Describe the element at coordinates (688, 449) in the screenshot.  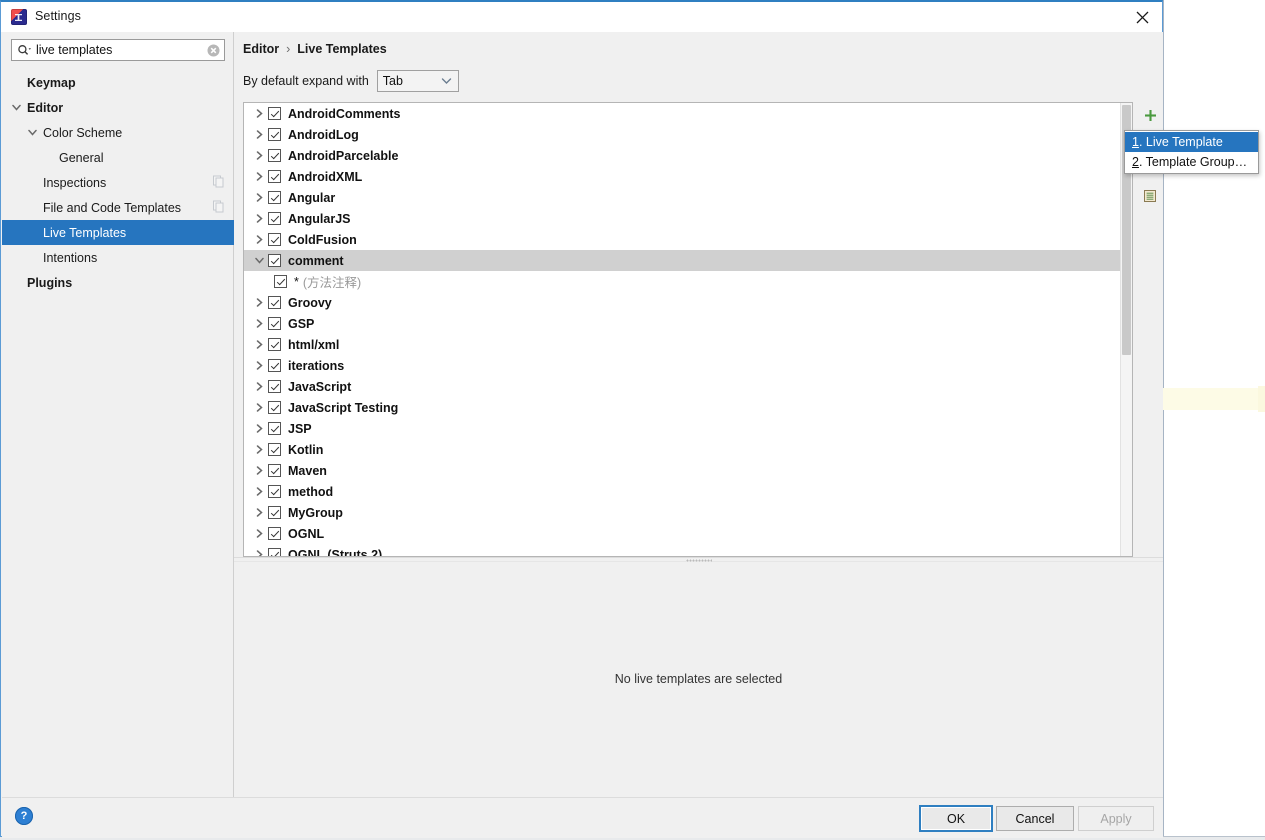
I see `table-row: Kotlin` at that location.